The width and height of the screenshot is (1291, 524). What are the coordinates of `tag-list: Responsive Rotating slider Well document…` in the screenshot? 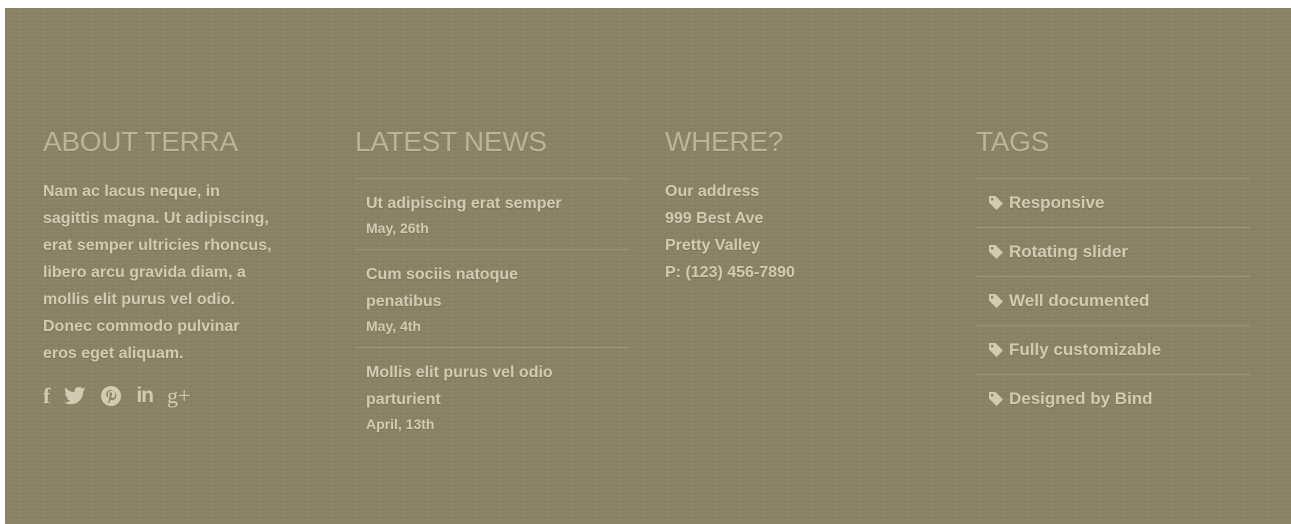 It's located at (1113, 300).